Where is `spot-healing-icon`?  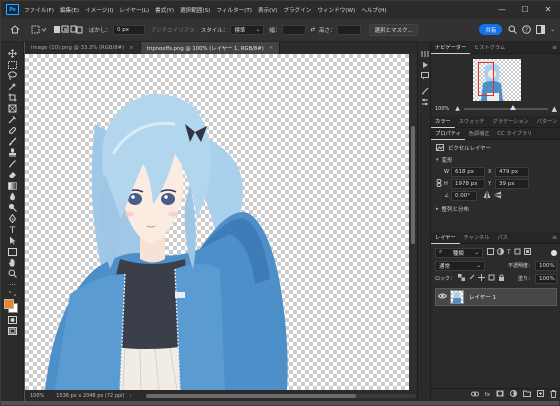
spot-healing-icon is located at coordinates (12, 130).